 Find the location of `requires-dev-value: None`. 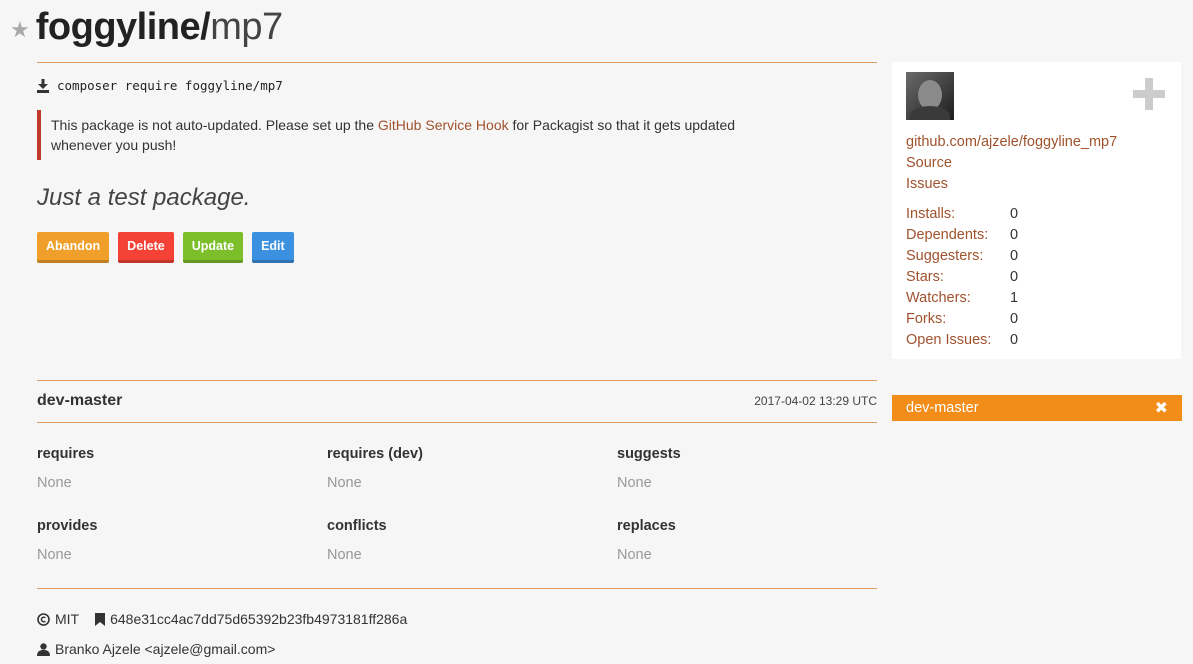

requires-dev-value: None is located at coordinates (344, 483).